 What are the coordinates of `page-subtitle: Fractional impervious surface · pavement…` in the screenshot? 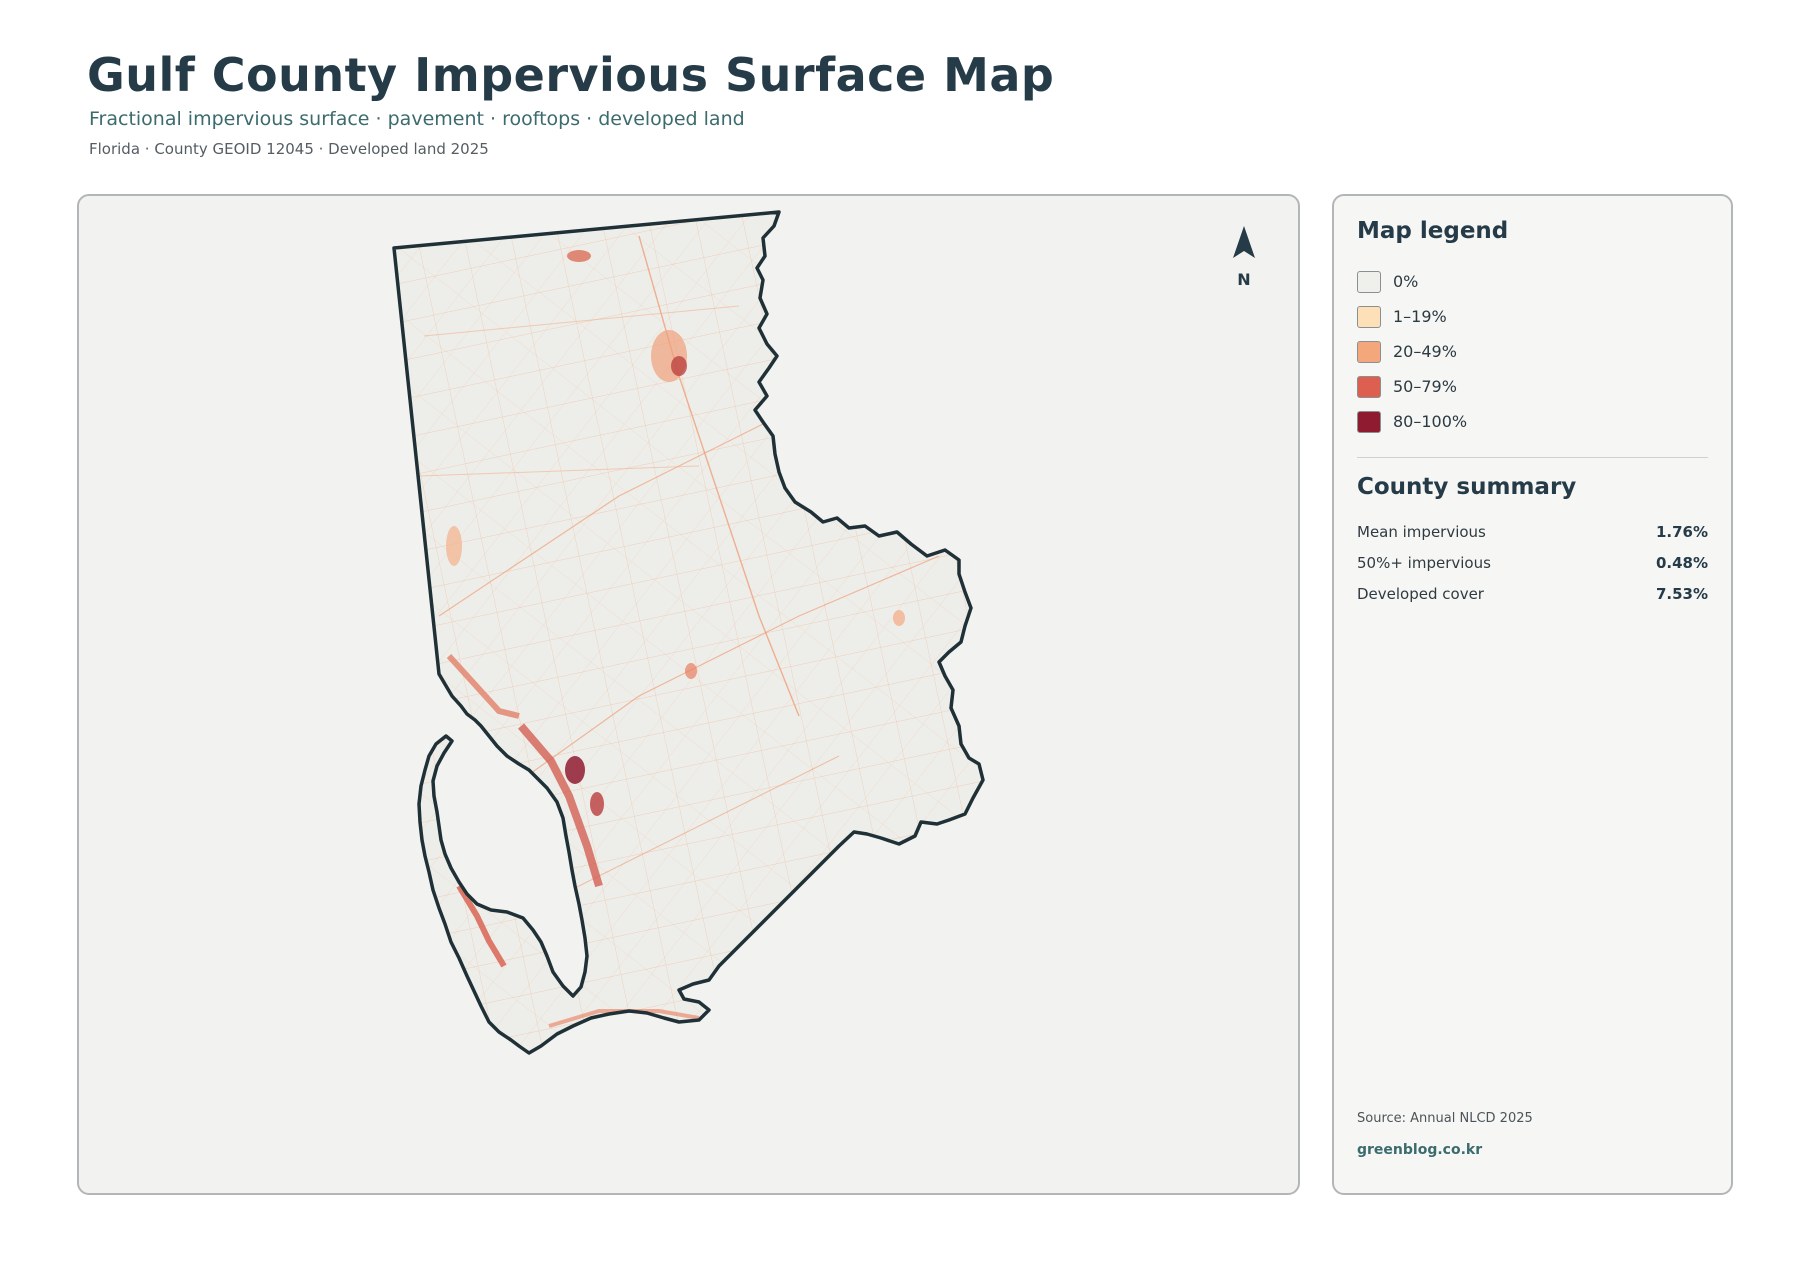 It's located at (417, 119).